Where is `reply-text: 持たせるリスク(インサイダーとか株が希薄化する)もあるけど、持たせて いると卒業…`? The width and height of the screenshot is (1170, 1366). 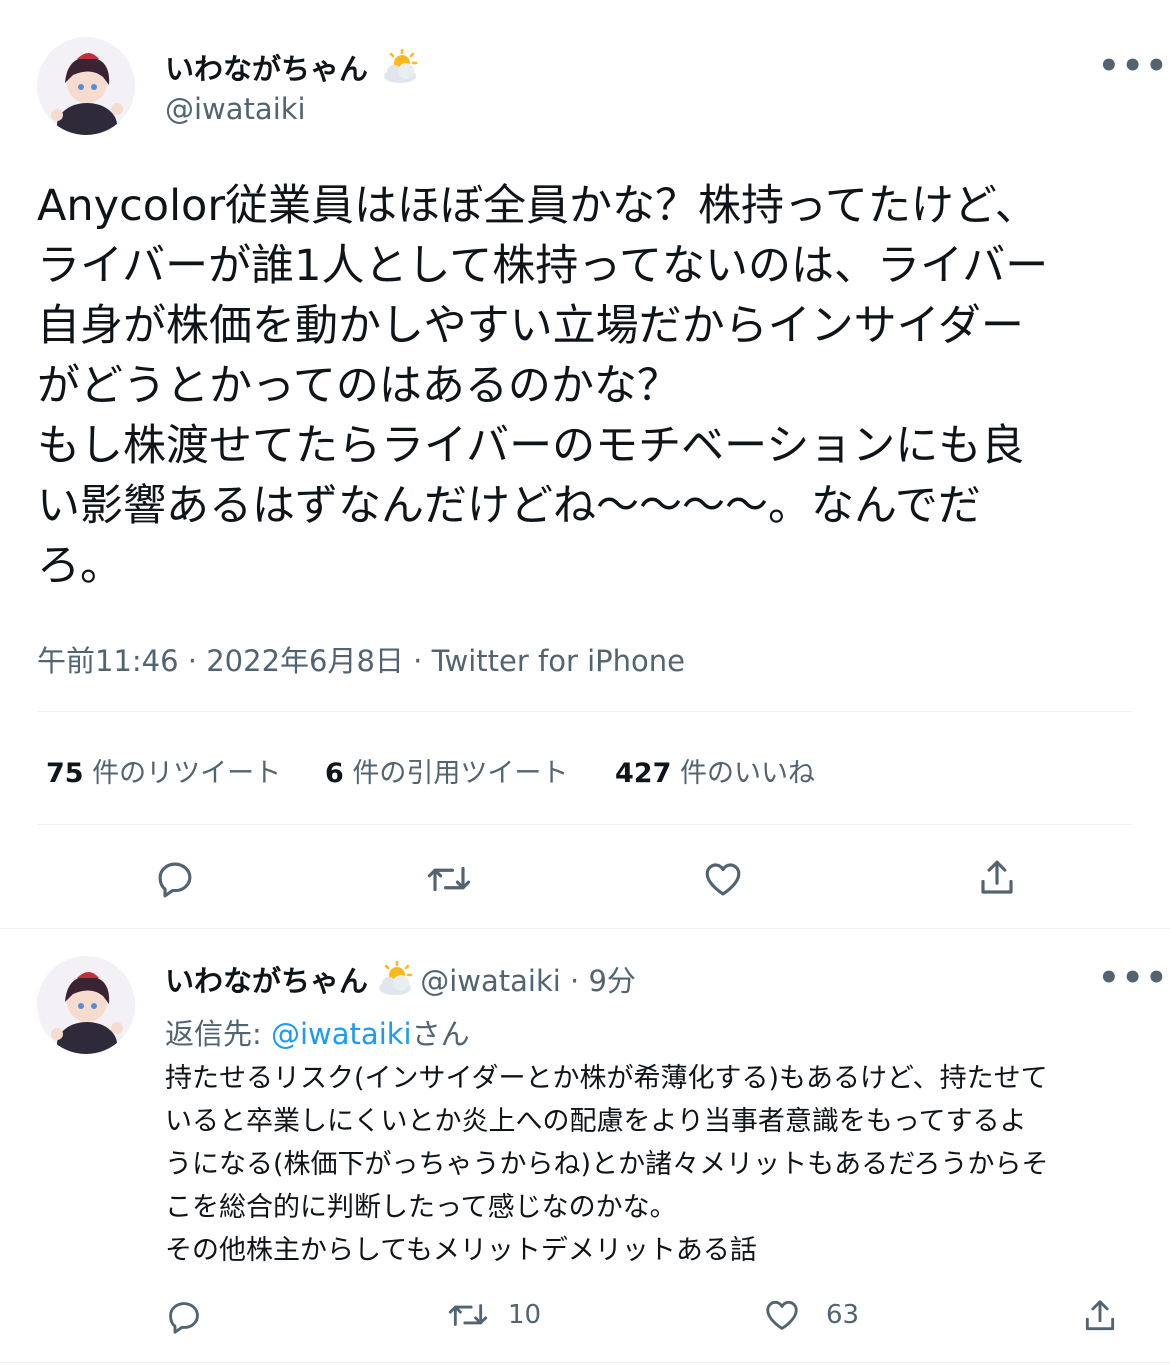 reply-text: 持たせるリスク(インサイダーとか株が希薄化する)もあるけど、持たせて いると卒業… is located at coordinates (607, 1164).